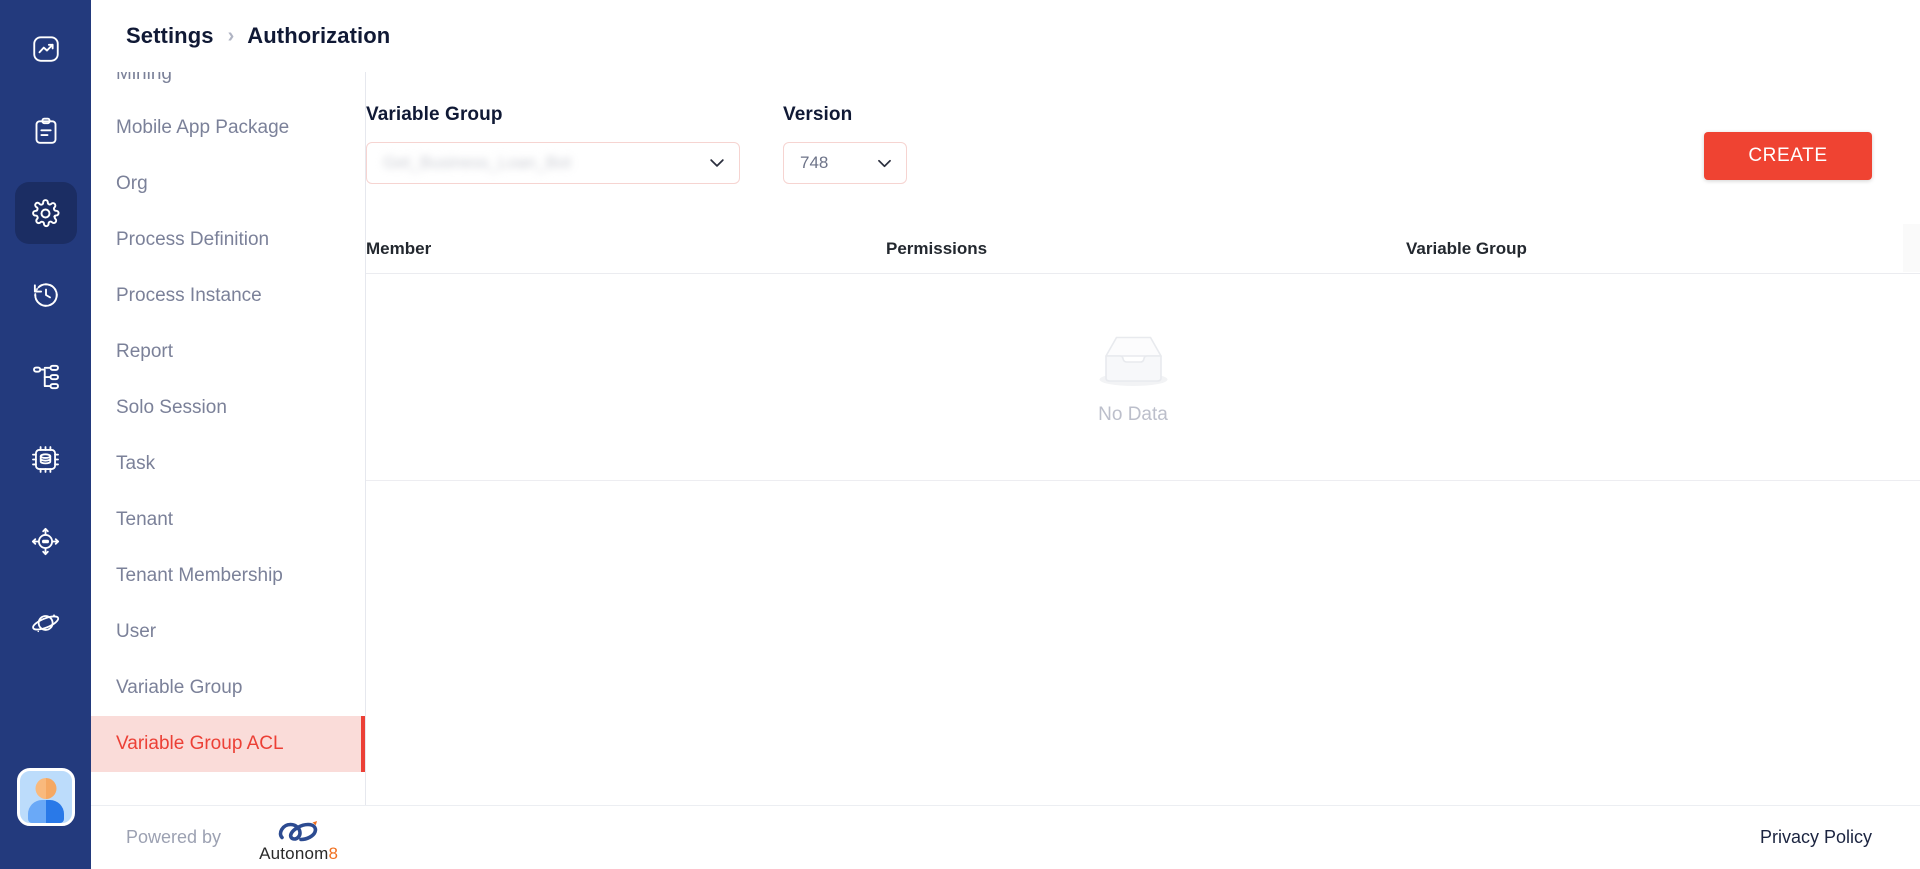 This screenshot has height=869, width=1920. I want to click on settings-menu-item-label: User, so click(136, 631).